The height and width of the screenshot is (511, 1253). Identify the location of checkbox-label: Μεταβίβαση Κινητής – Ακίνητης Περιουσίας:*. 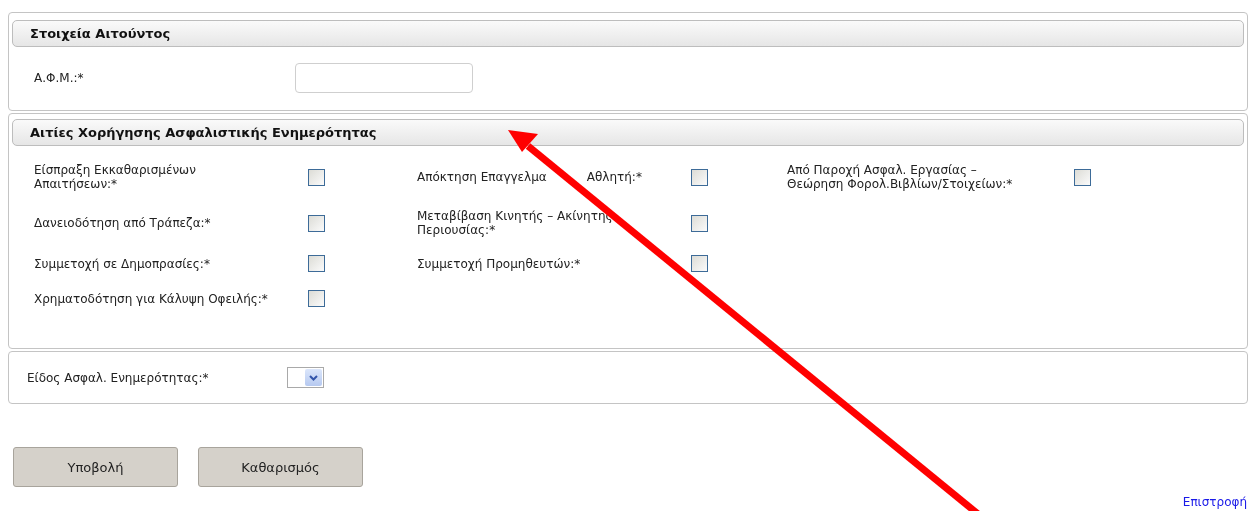
(515, 223).